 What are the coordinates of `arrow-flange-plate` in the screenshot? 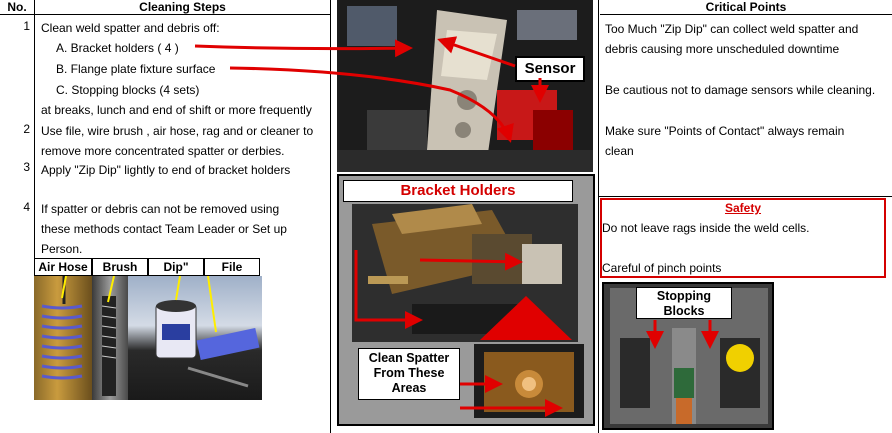 It's located at (371, 104).